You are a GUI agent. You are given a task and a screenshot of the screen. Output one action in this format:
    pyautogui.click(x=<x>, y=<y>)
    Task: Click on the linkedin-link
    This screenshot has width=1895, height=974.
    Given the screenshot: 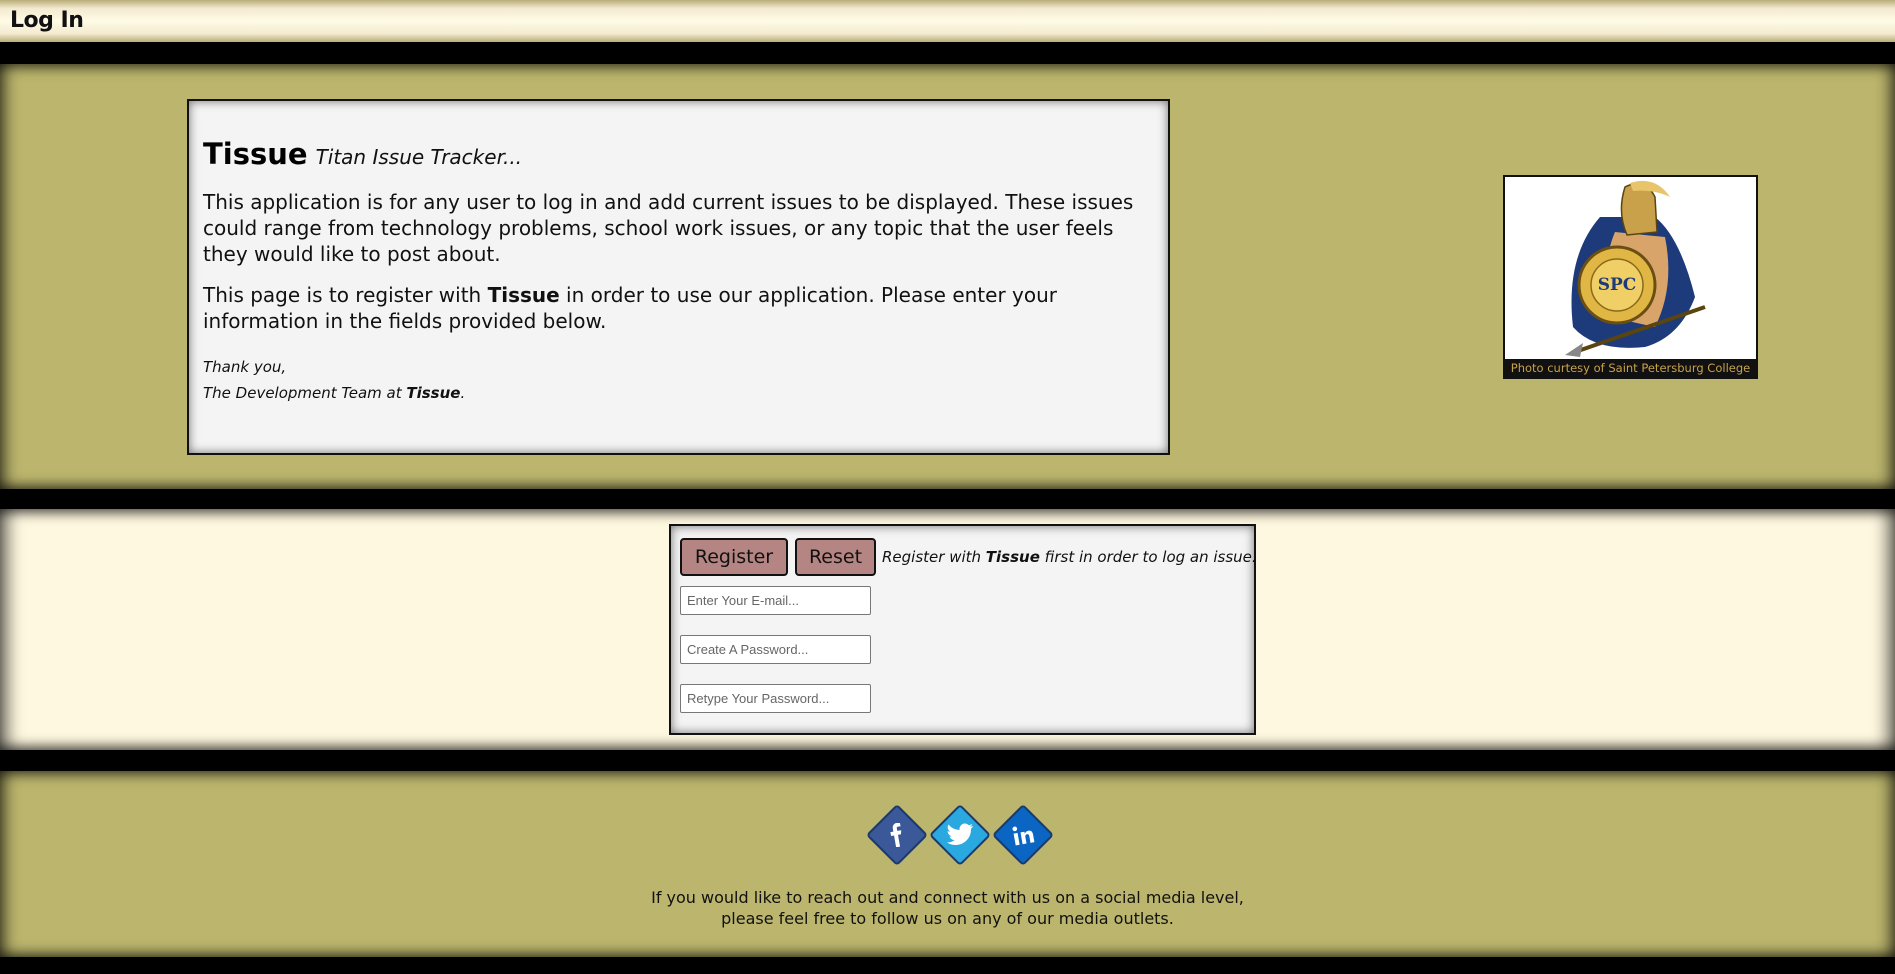 What is the action you would take?
    pyautogui.click(x=1023, y=835)
    